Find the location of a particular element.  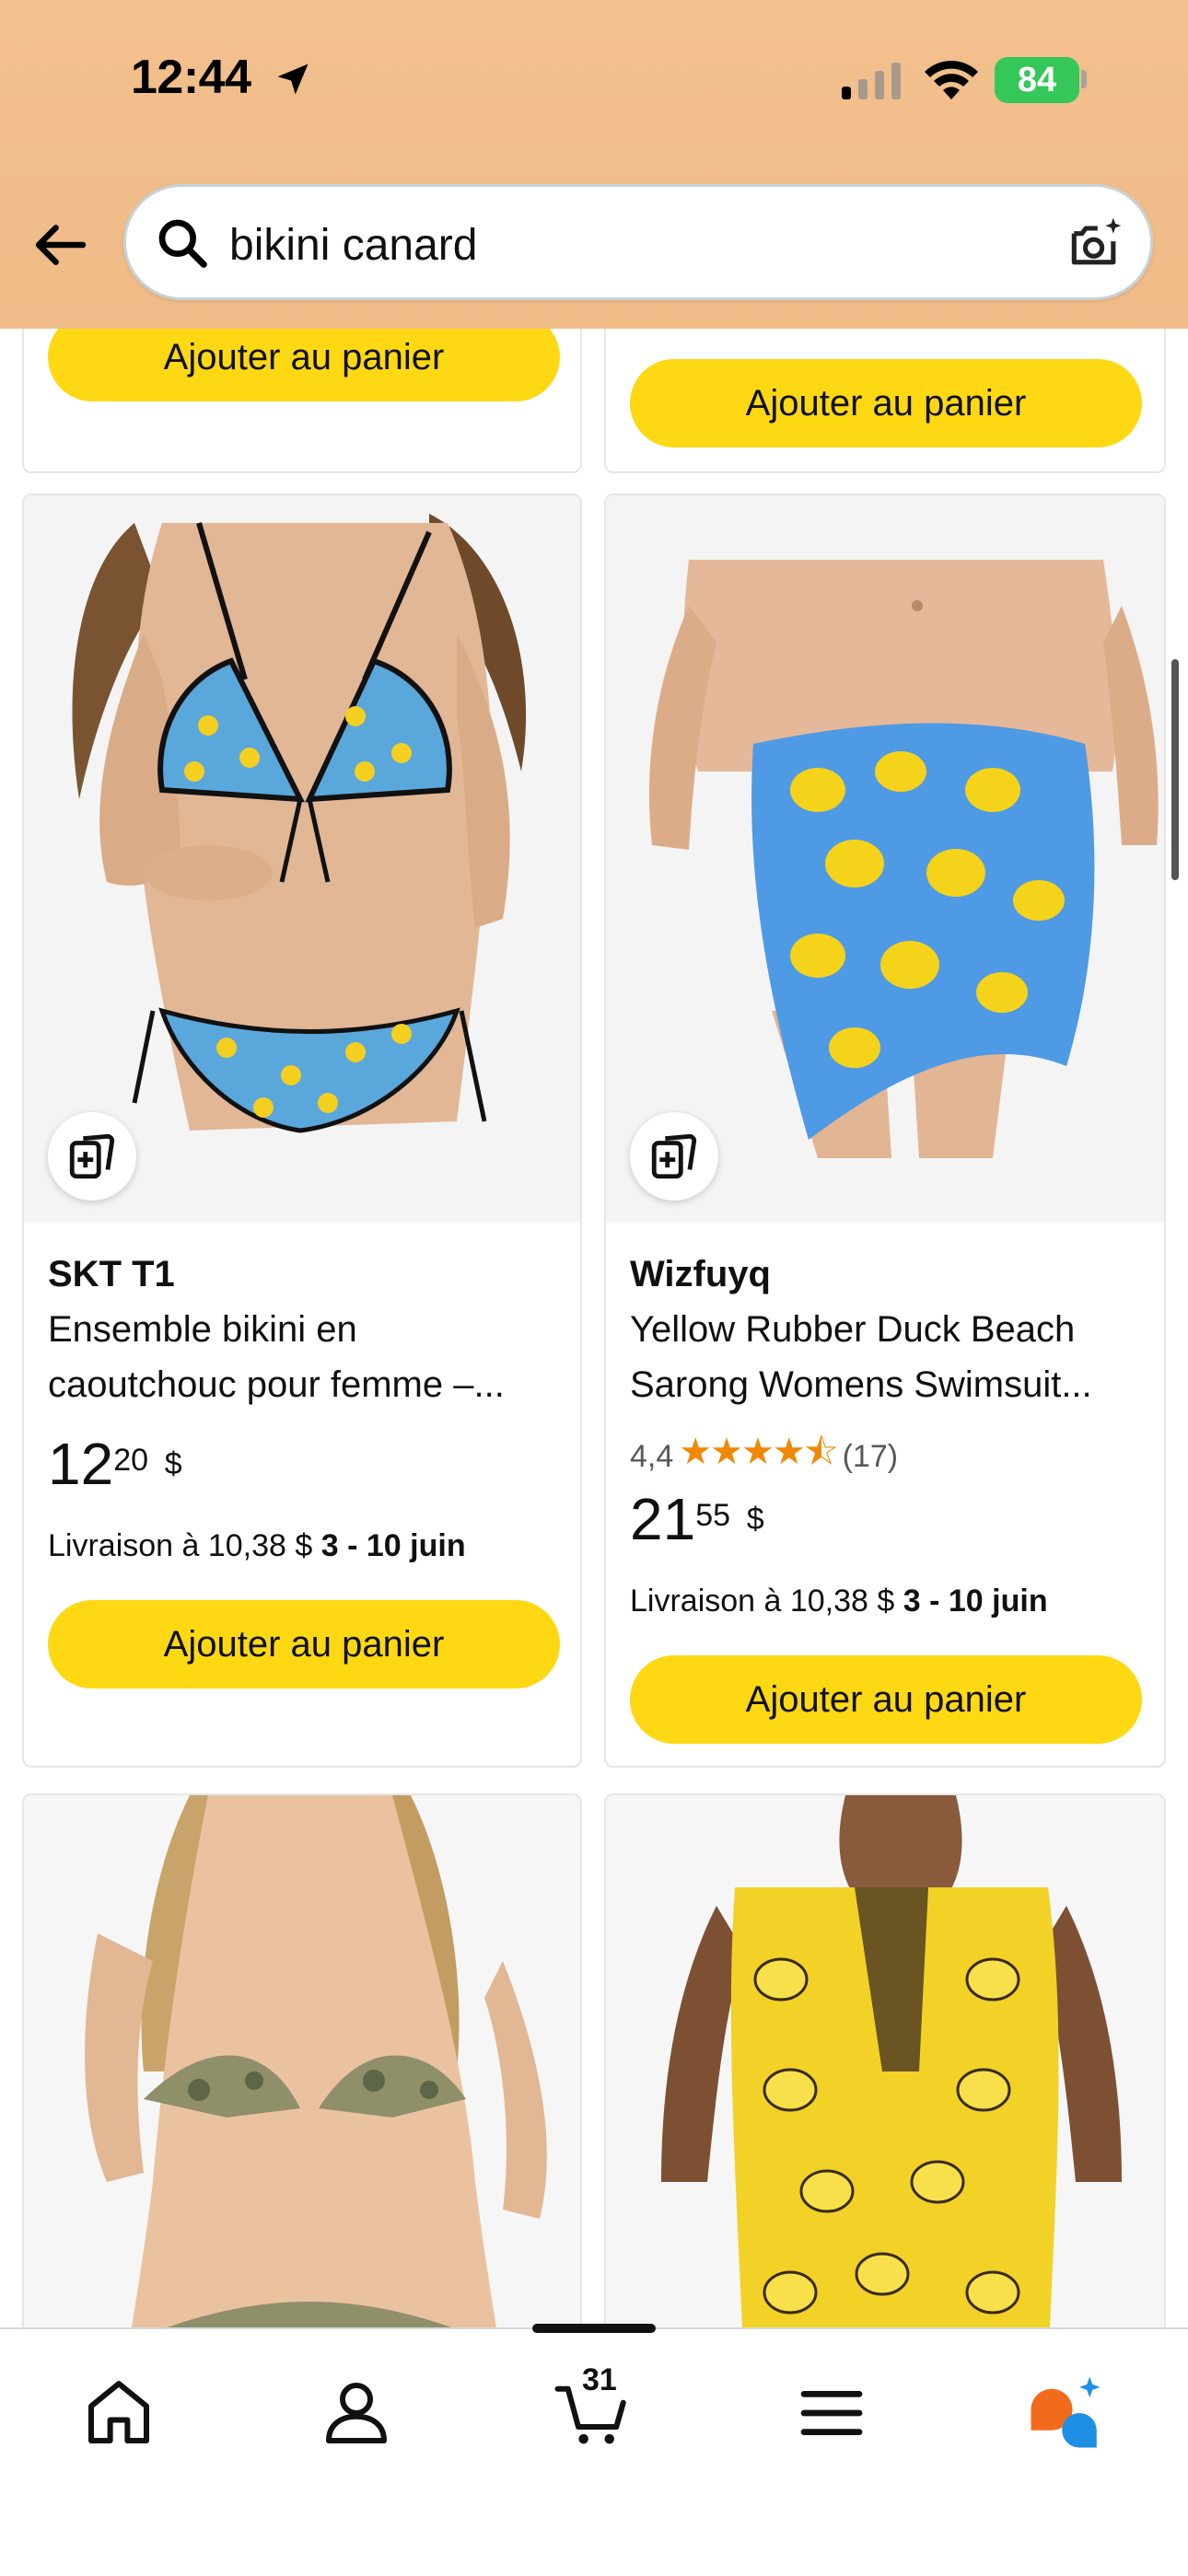

scrollbar is located at coordinates (1175, 769).